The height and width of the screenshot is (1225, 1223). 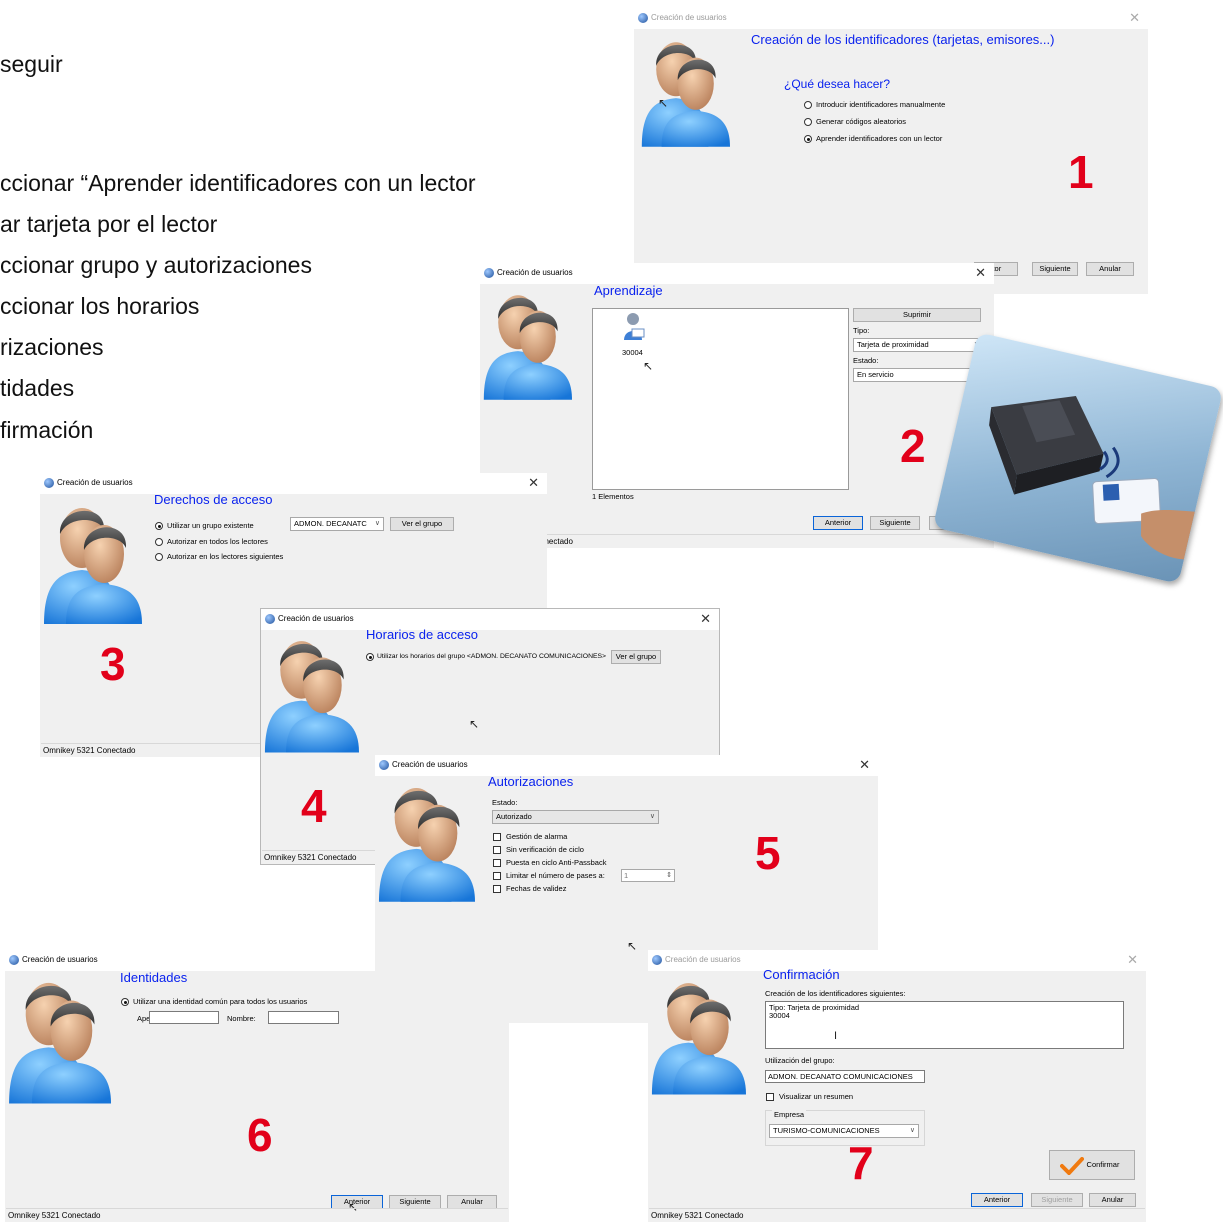 What do you see at coordinates (109, 224) in the screenshot?
I see `instruction-line: ar tarjeta por el lector` at bounding box center [109, 224].